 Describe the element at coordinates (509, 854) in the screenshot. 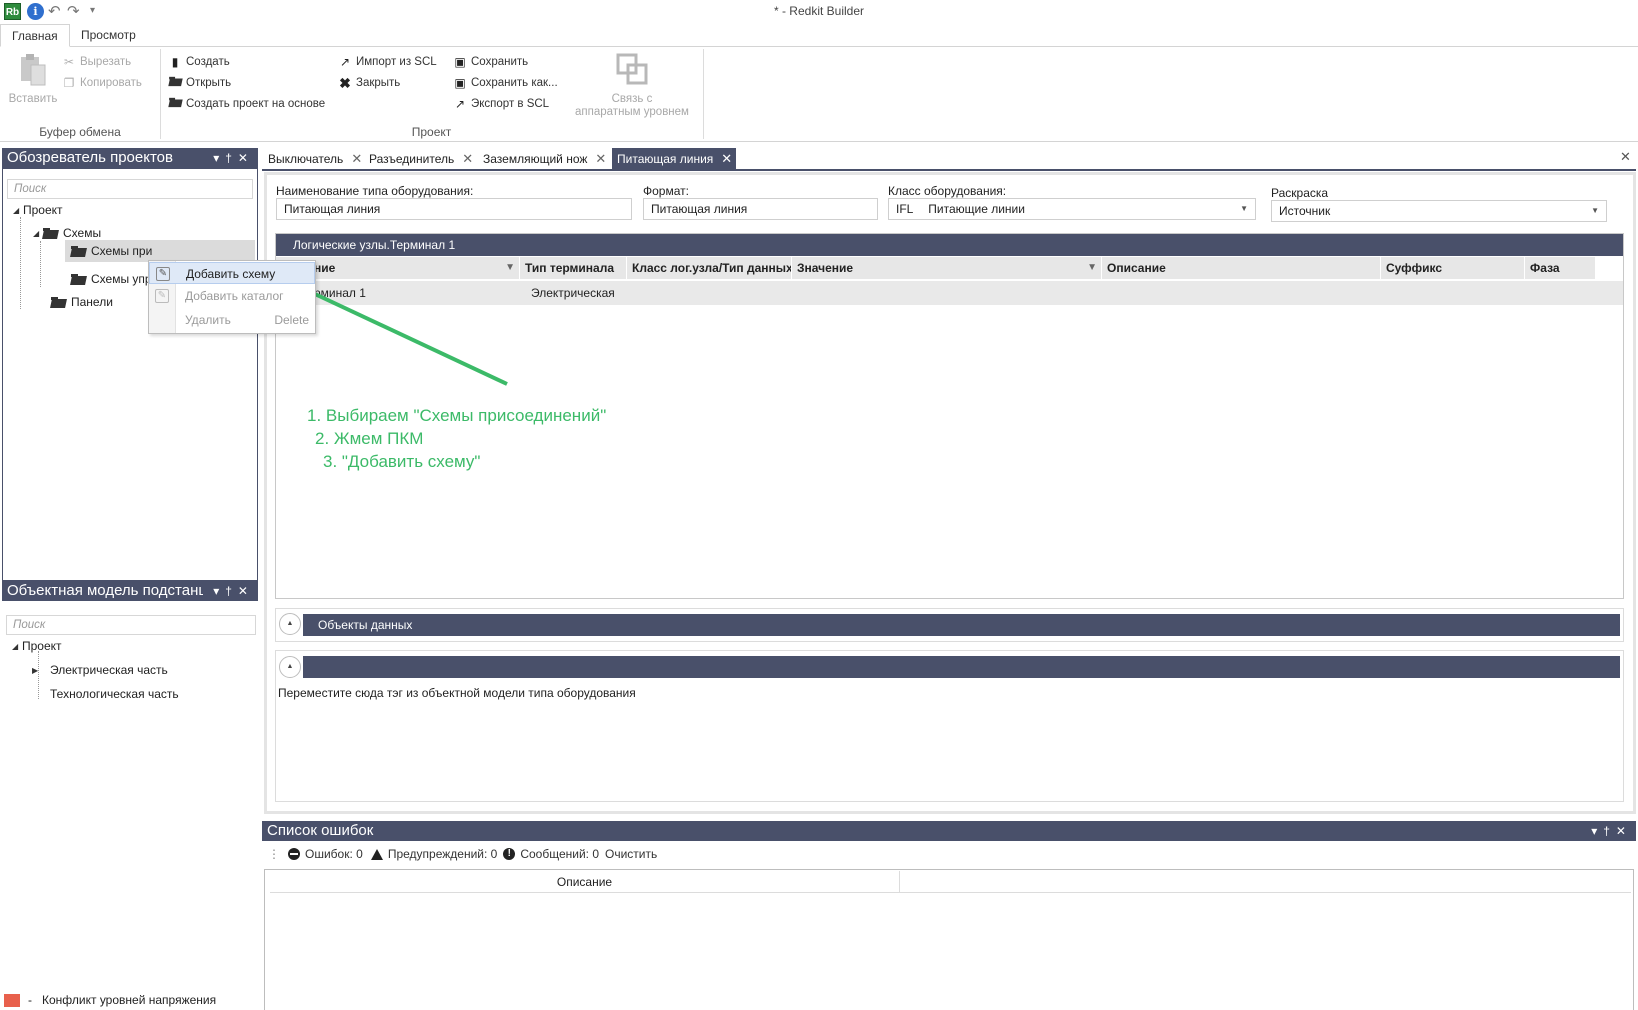

I see `message-icon: !` at that location.